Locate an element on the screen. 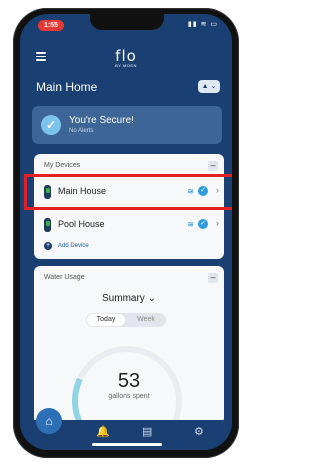  bottom-tab-bar: ⌂ 🔔 ▤ ⚙ is located at coordinates (126, 429).